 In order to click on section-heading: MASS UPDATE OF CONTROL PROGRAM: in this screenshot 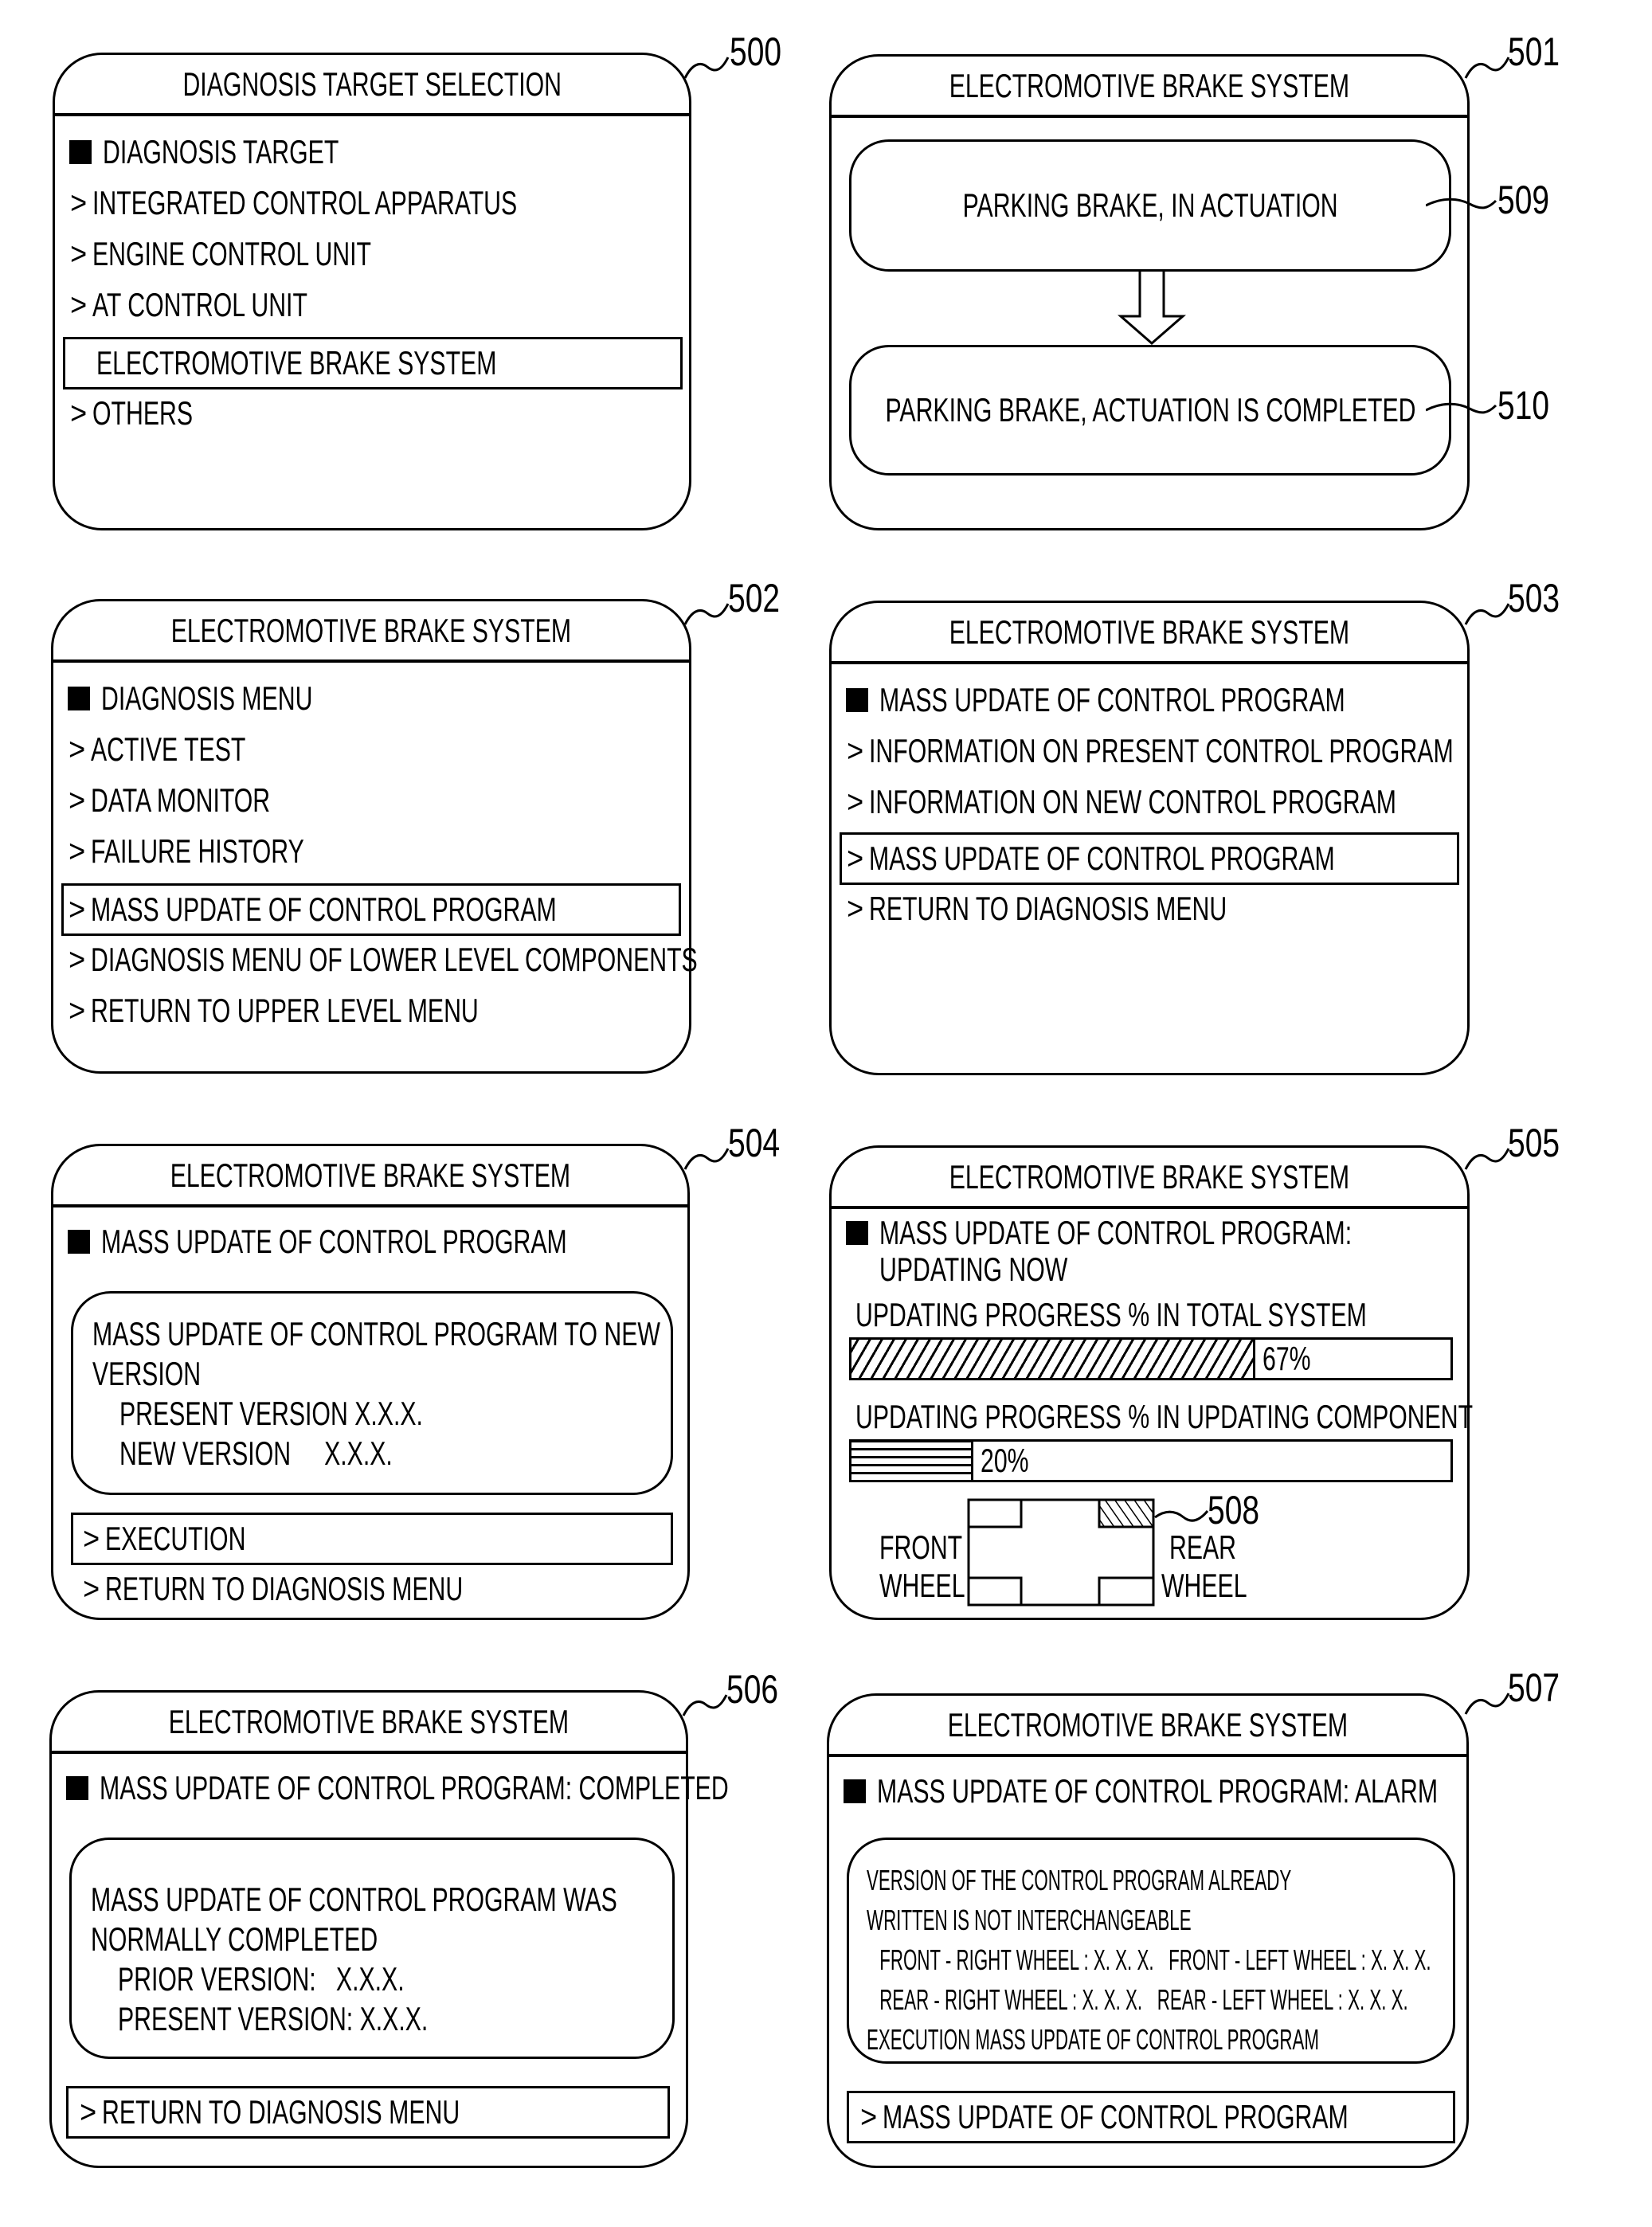, I will do `click(1191, 1233)`.